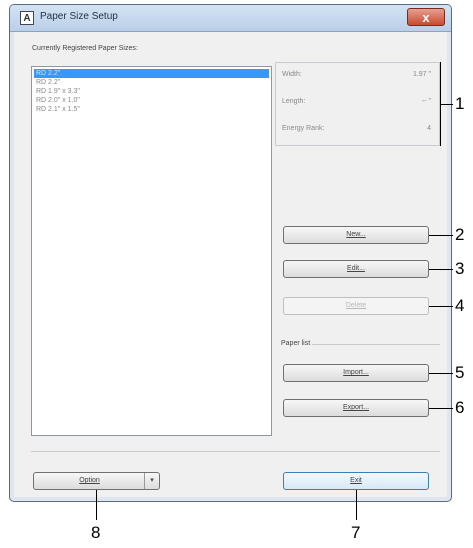  I want to click on option-button: Option ▾, so click(96, 481).